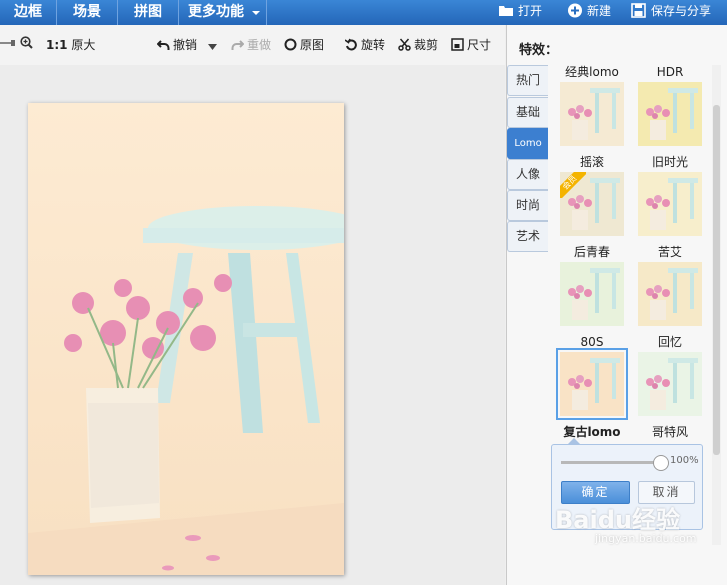 This screenshot has height=585, width=727. Describe the element at coordinates (237, 45) in the screenshot. I see `redo-icon` at that location.